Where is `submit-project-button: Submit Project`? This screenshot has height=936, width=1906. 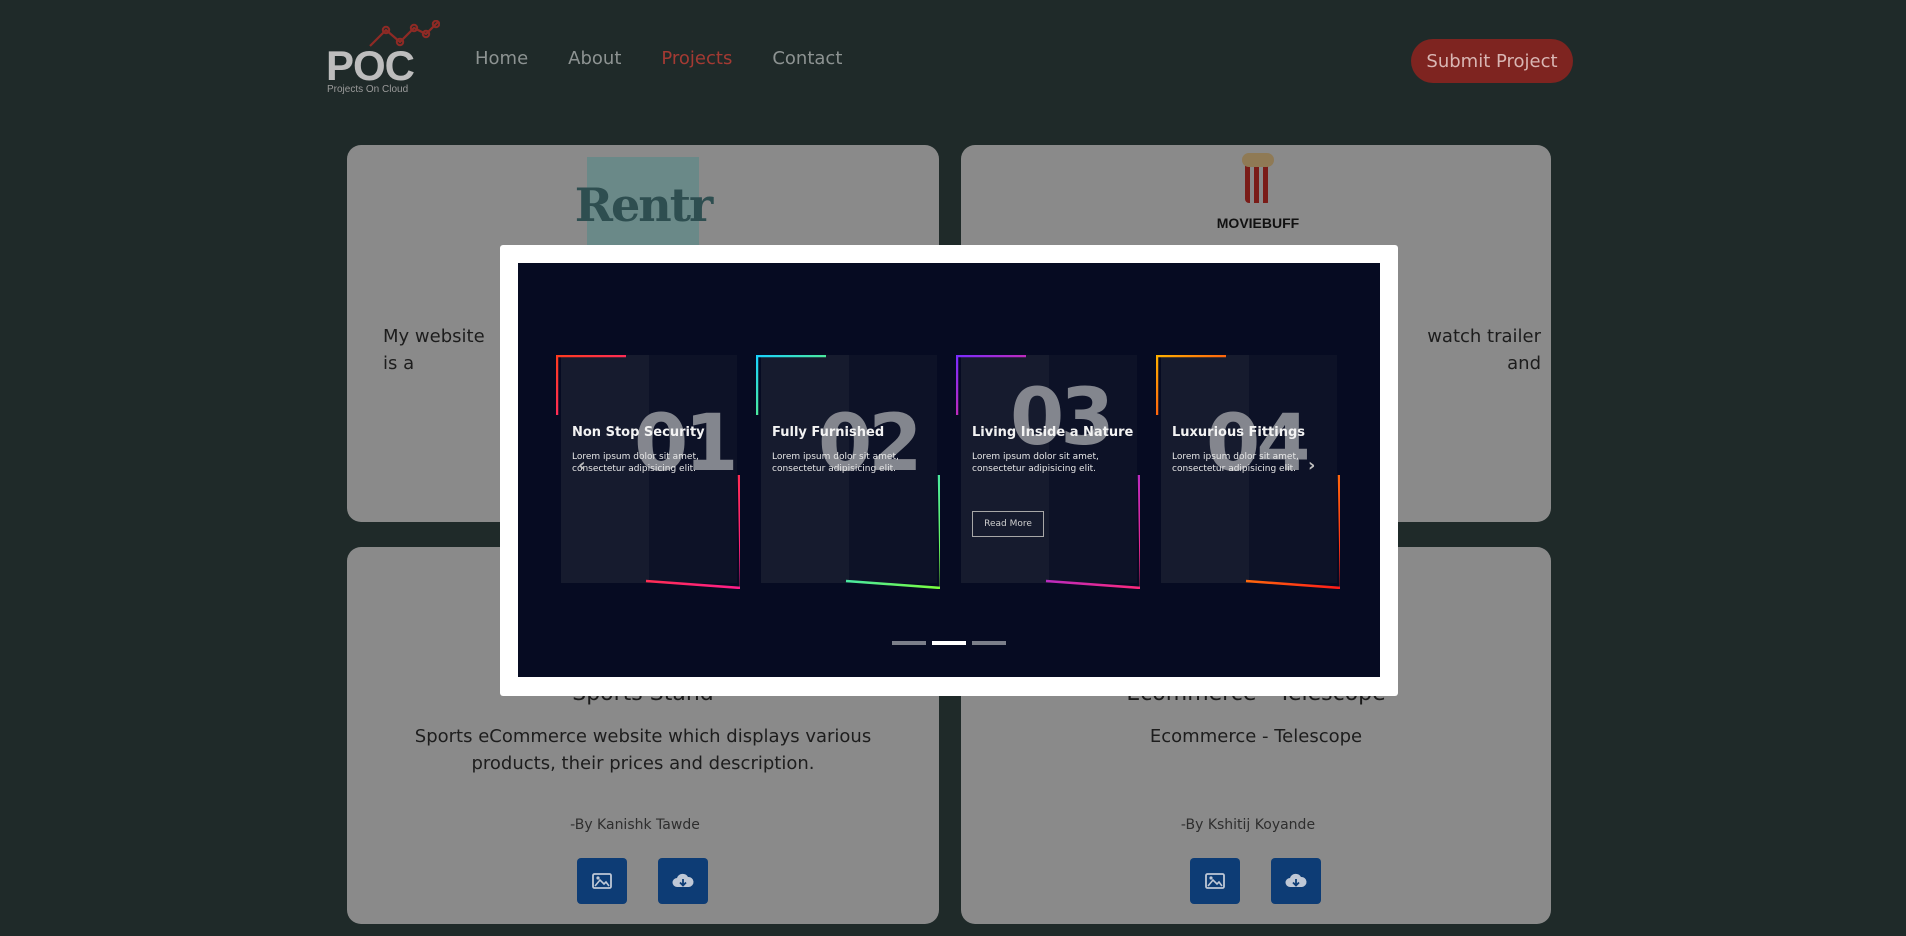
submit-project-button: Submit Project is located at coordinates (1492, 61).